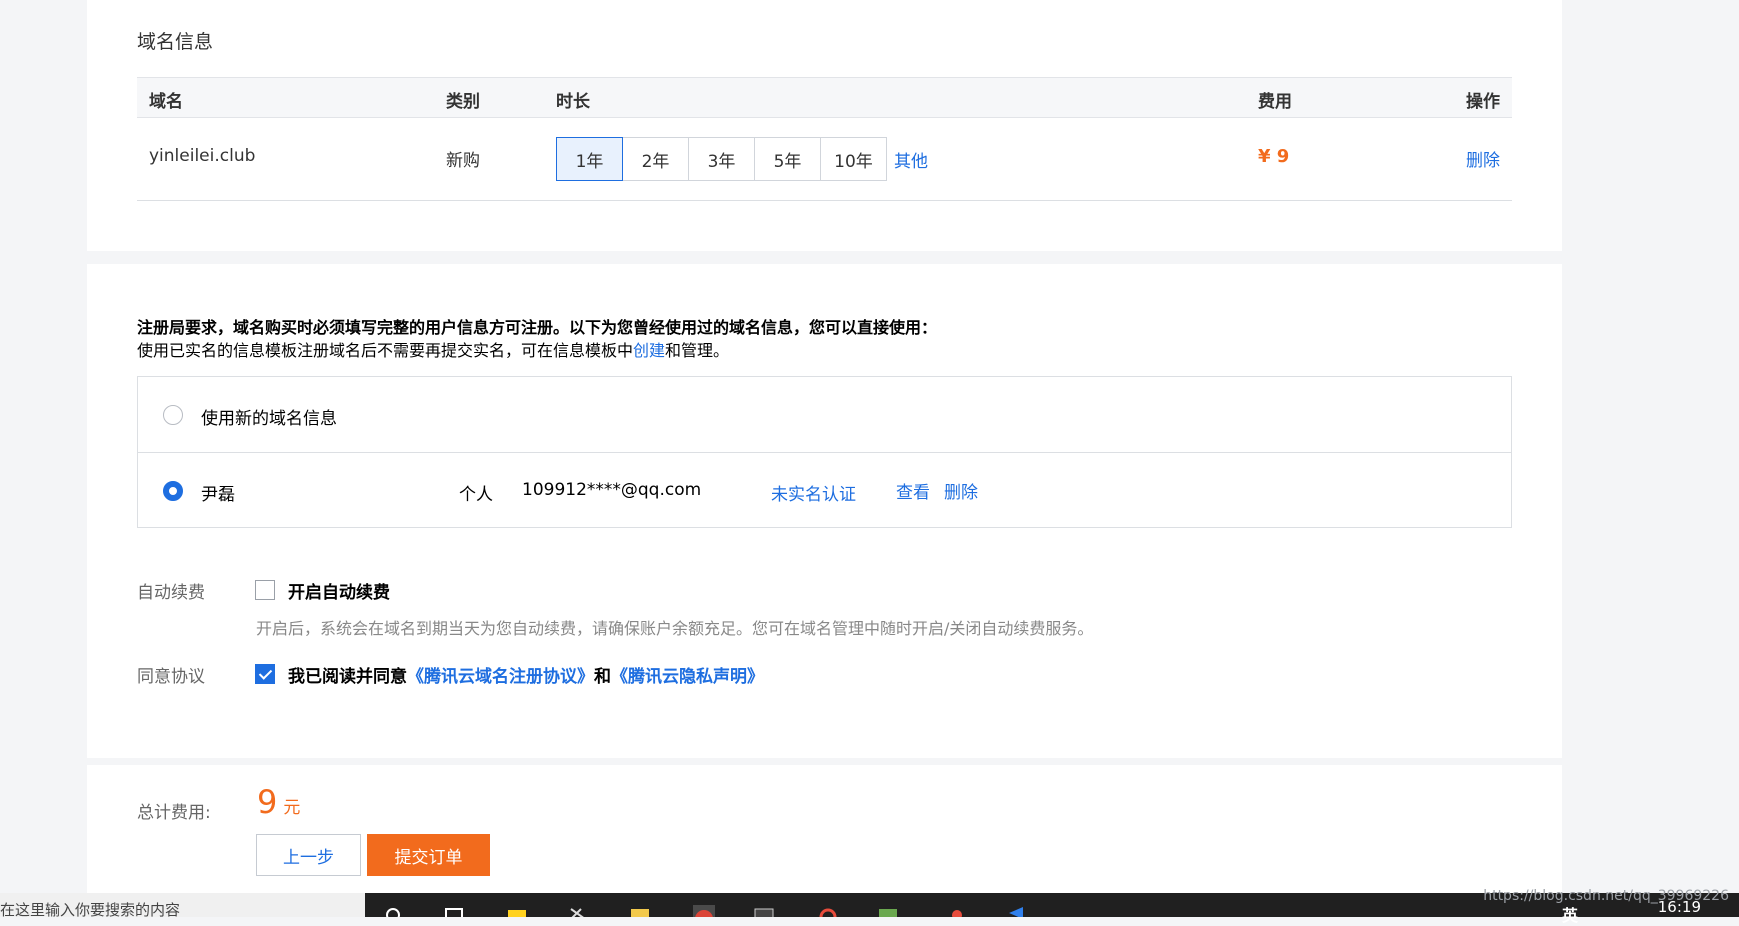 The height and width of the screenshot is (926, 1739). What do you see at coordinates (174, 813) in the screenshot?
I see `total-label: 总计费用:` at bounding box center [174, 813].